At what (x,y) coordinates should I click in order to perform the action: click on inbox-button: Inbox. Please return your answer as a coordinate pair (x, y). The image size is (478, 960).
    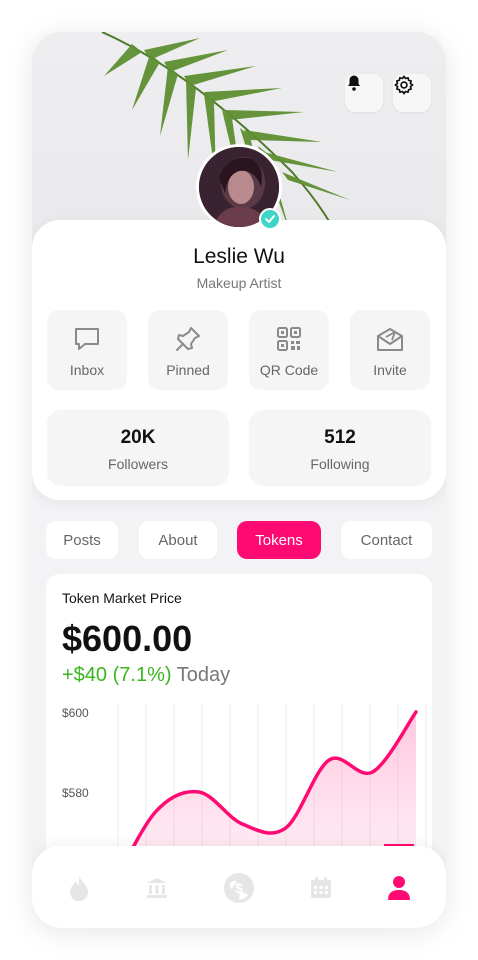
    Looking at the image, I should click on (87, 350).